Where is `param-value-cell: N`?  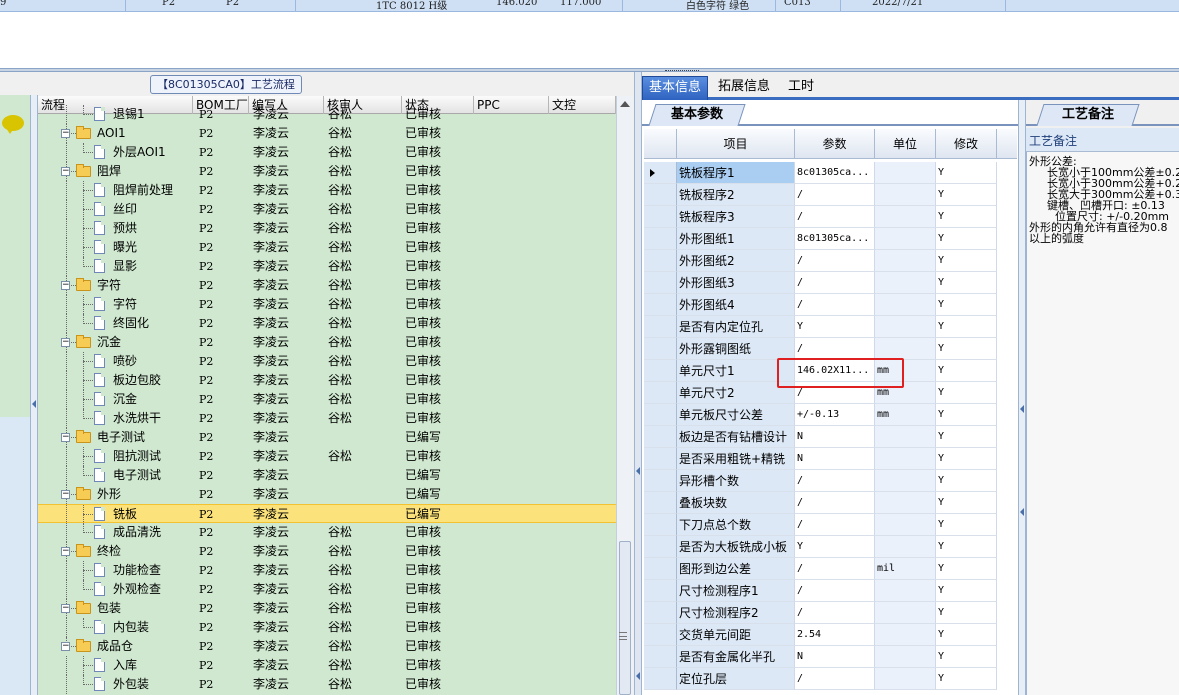
param-value-cell: N is located at coordinates (835, 459).